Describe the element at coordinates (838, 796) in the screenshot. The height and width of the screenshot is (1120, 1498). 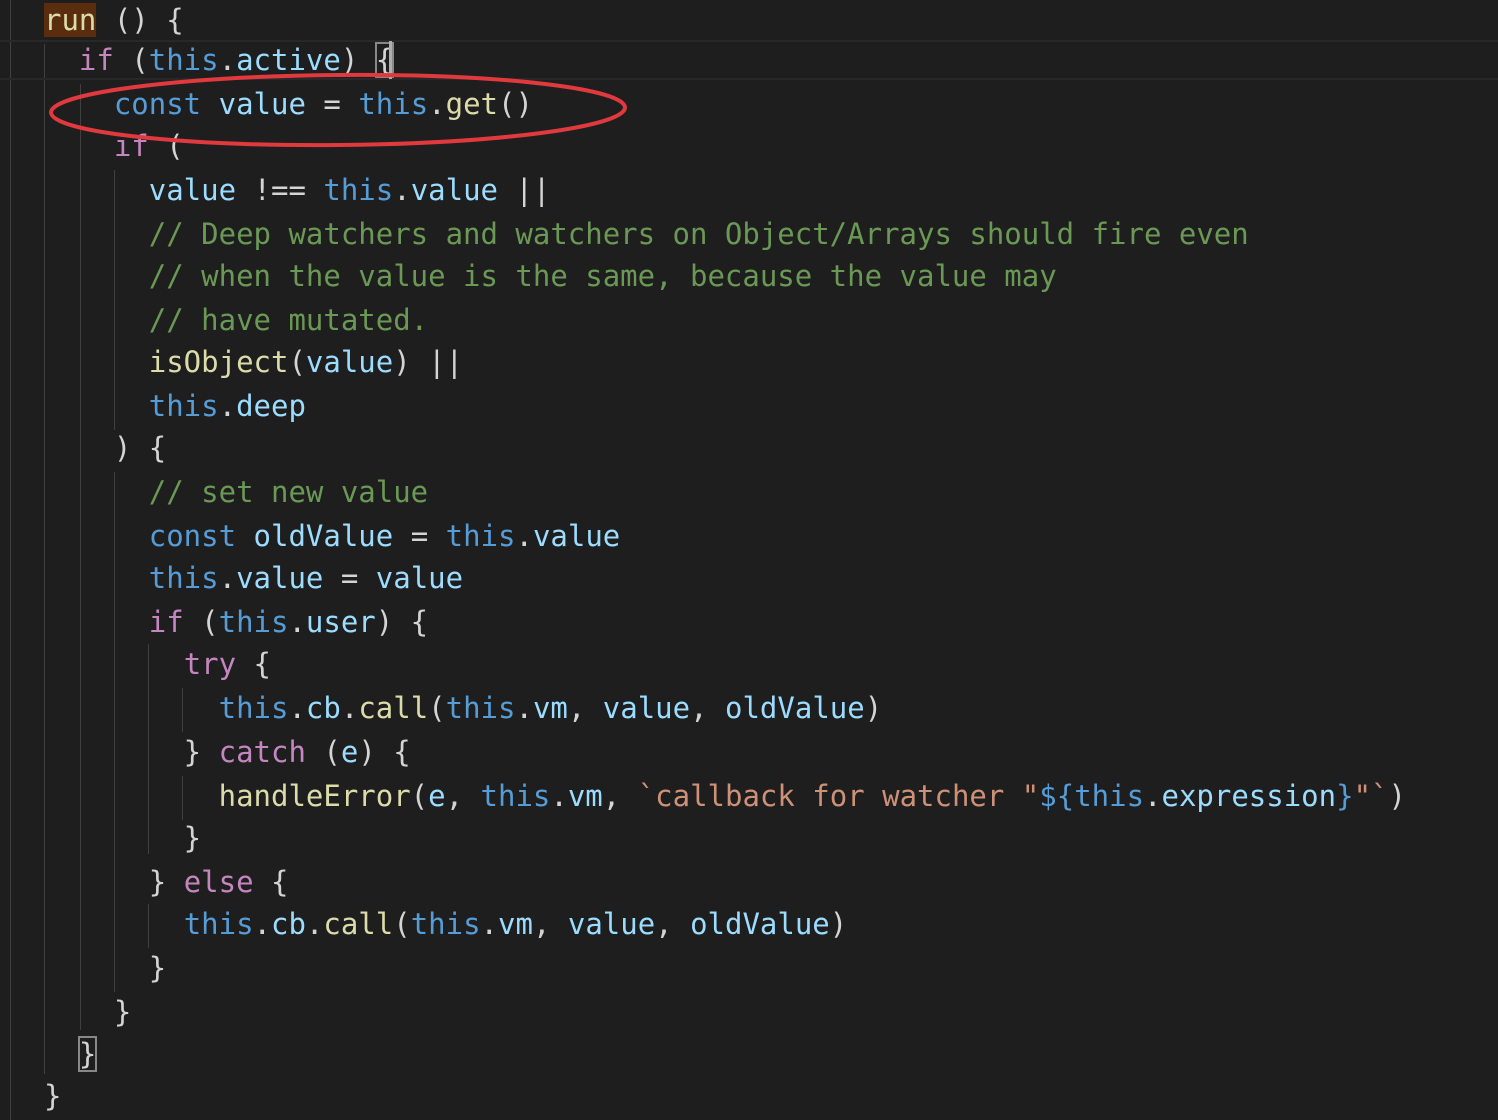
I see `code-token: `callback for watcher "` at that location.